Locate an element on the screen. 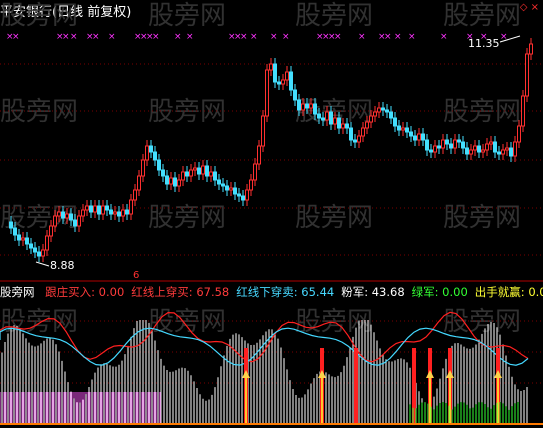  indicator-label-1: 红线上穿买: 67.58 is located at coordinates (180, 292).